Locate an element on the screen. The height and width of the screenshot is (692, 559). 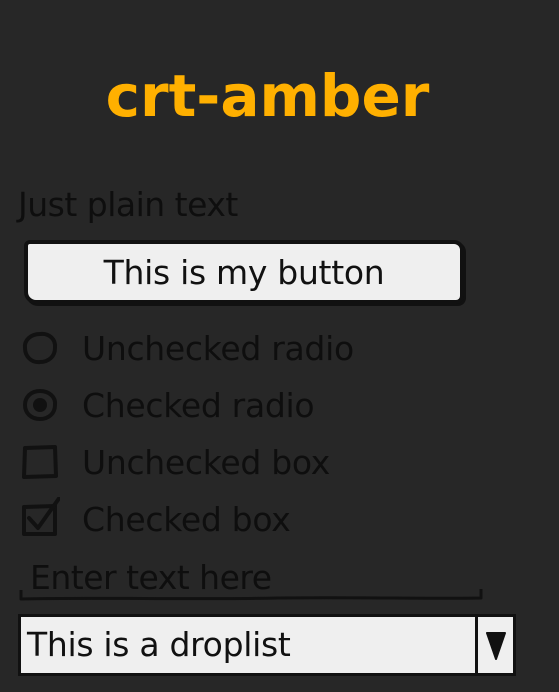
checkbox-unchecked: Unchecked box is located at coordinates (175, 462).